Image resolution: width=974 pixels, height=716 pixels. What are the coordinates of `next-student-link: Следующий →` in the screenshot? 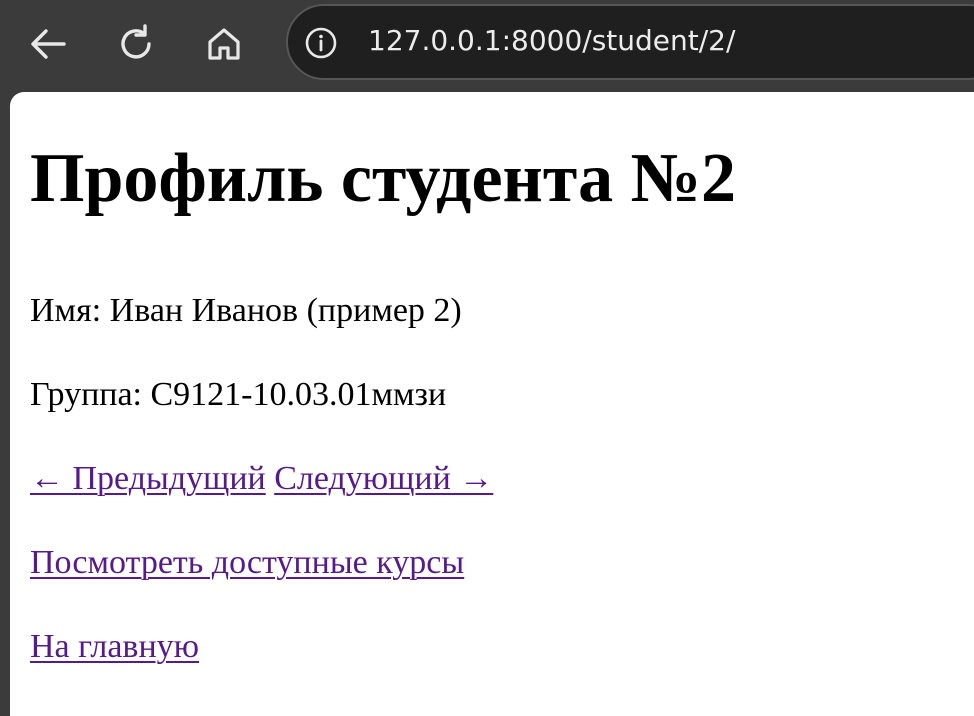 It's located at (383, 478).